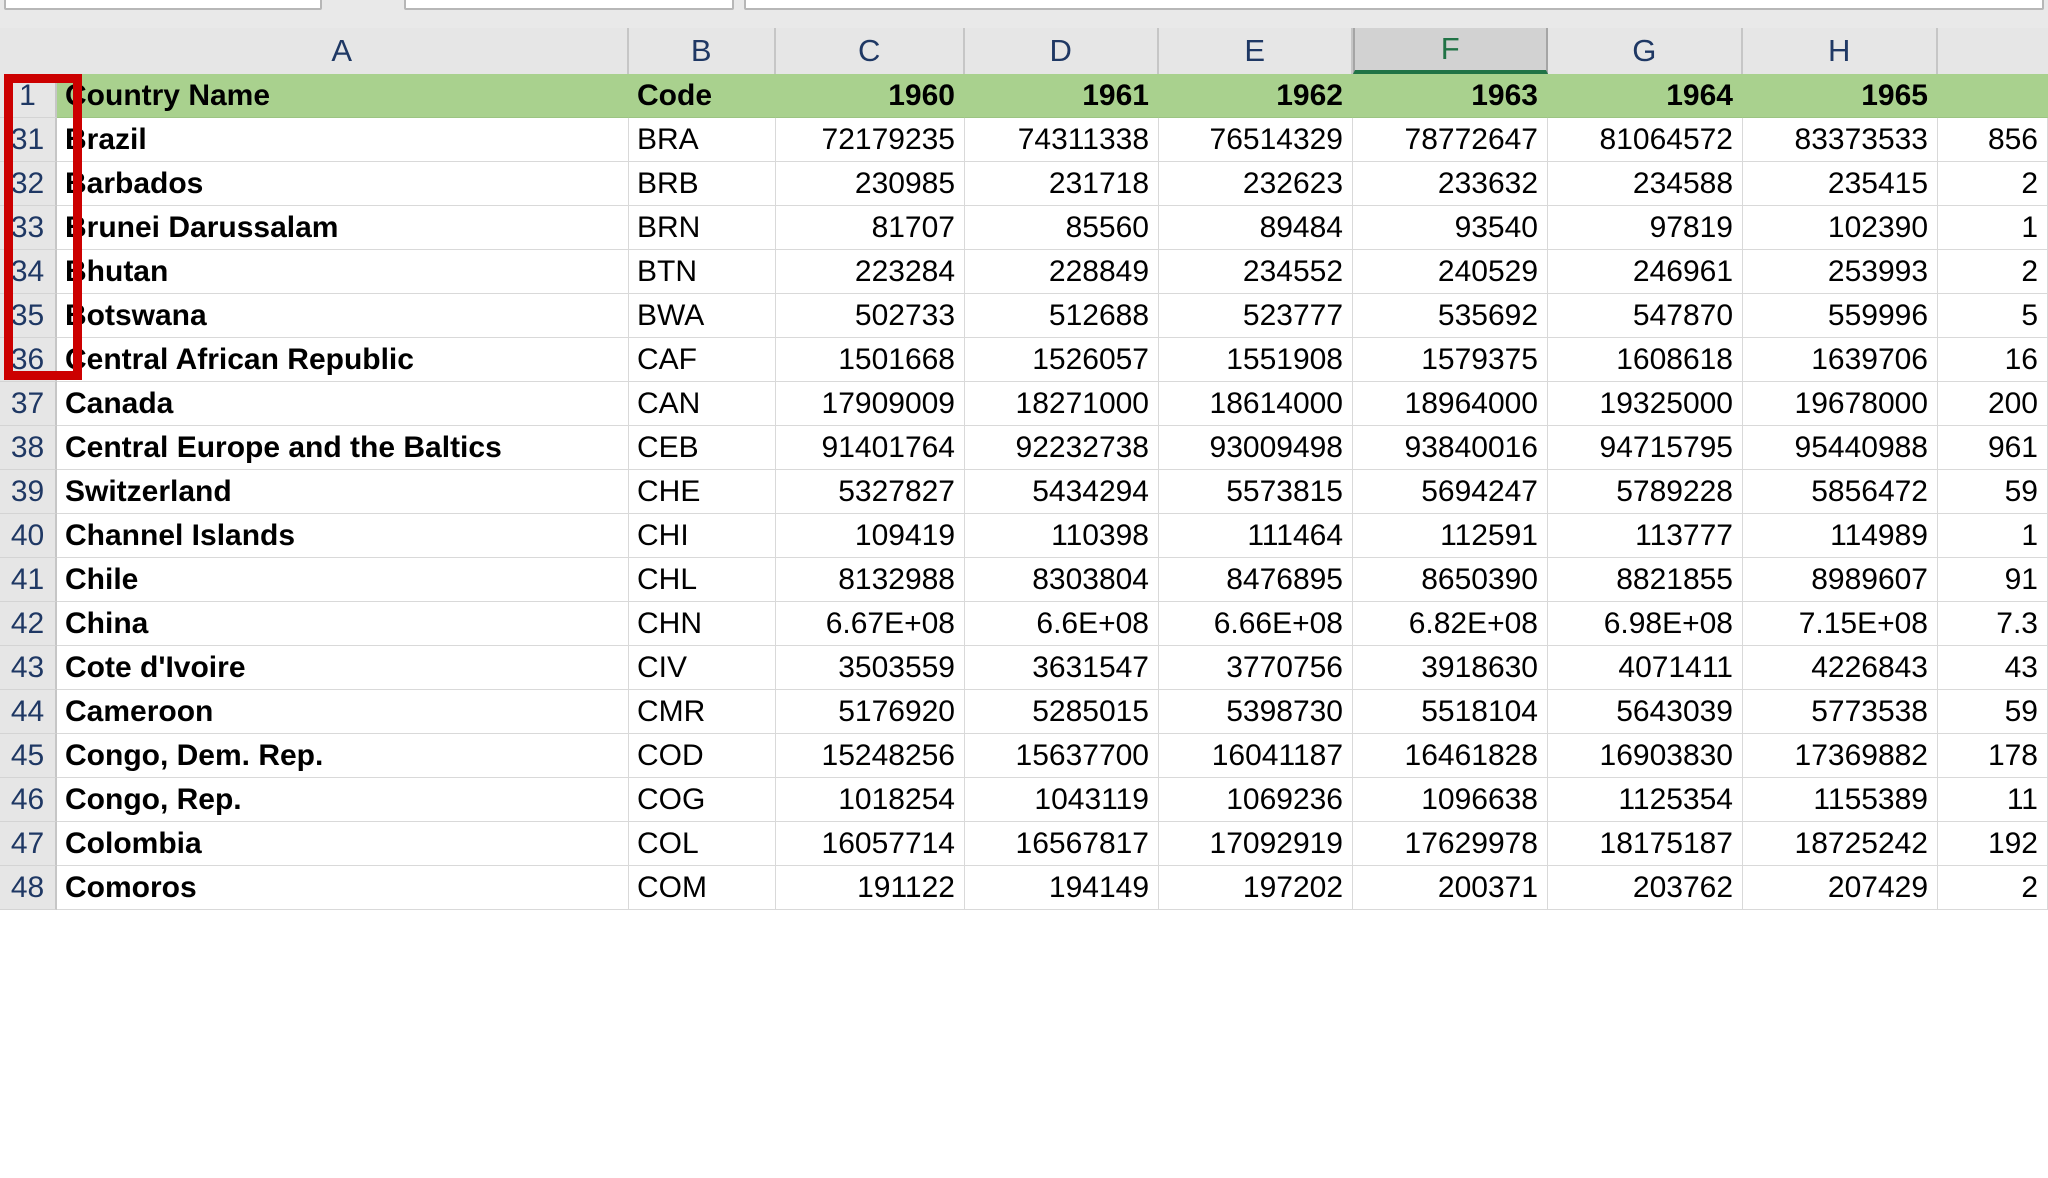  What do you see at coordinates (1993, 360) in the screenshot?
I see `table-cell: 16` at bounding box center [1993, 360].